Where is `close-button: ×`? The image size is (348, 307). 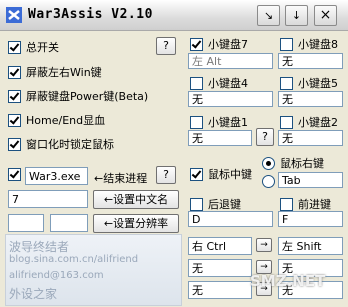 close-button: × is located at coordinates (325, 15).